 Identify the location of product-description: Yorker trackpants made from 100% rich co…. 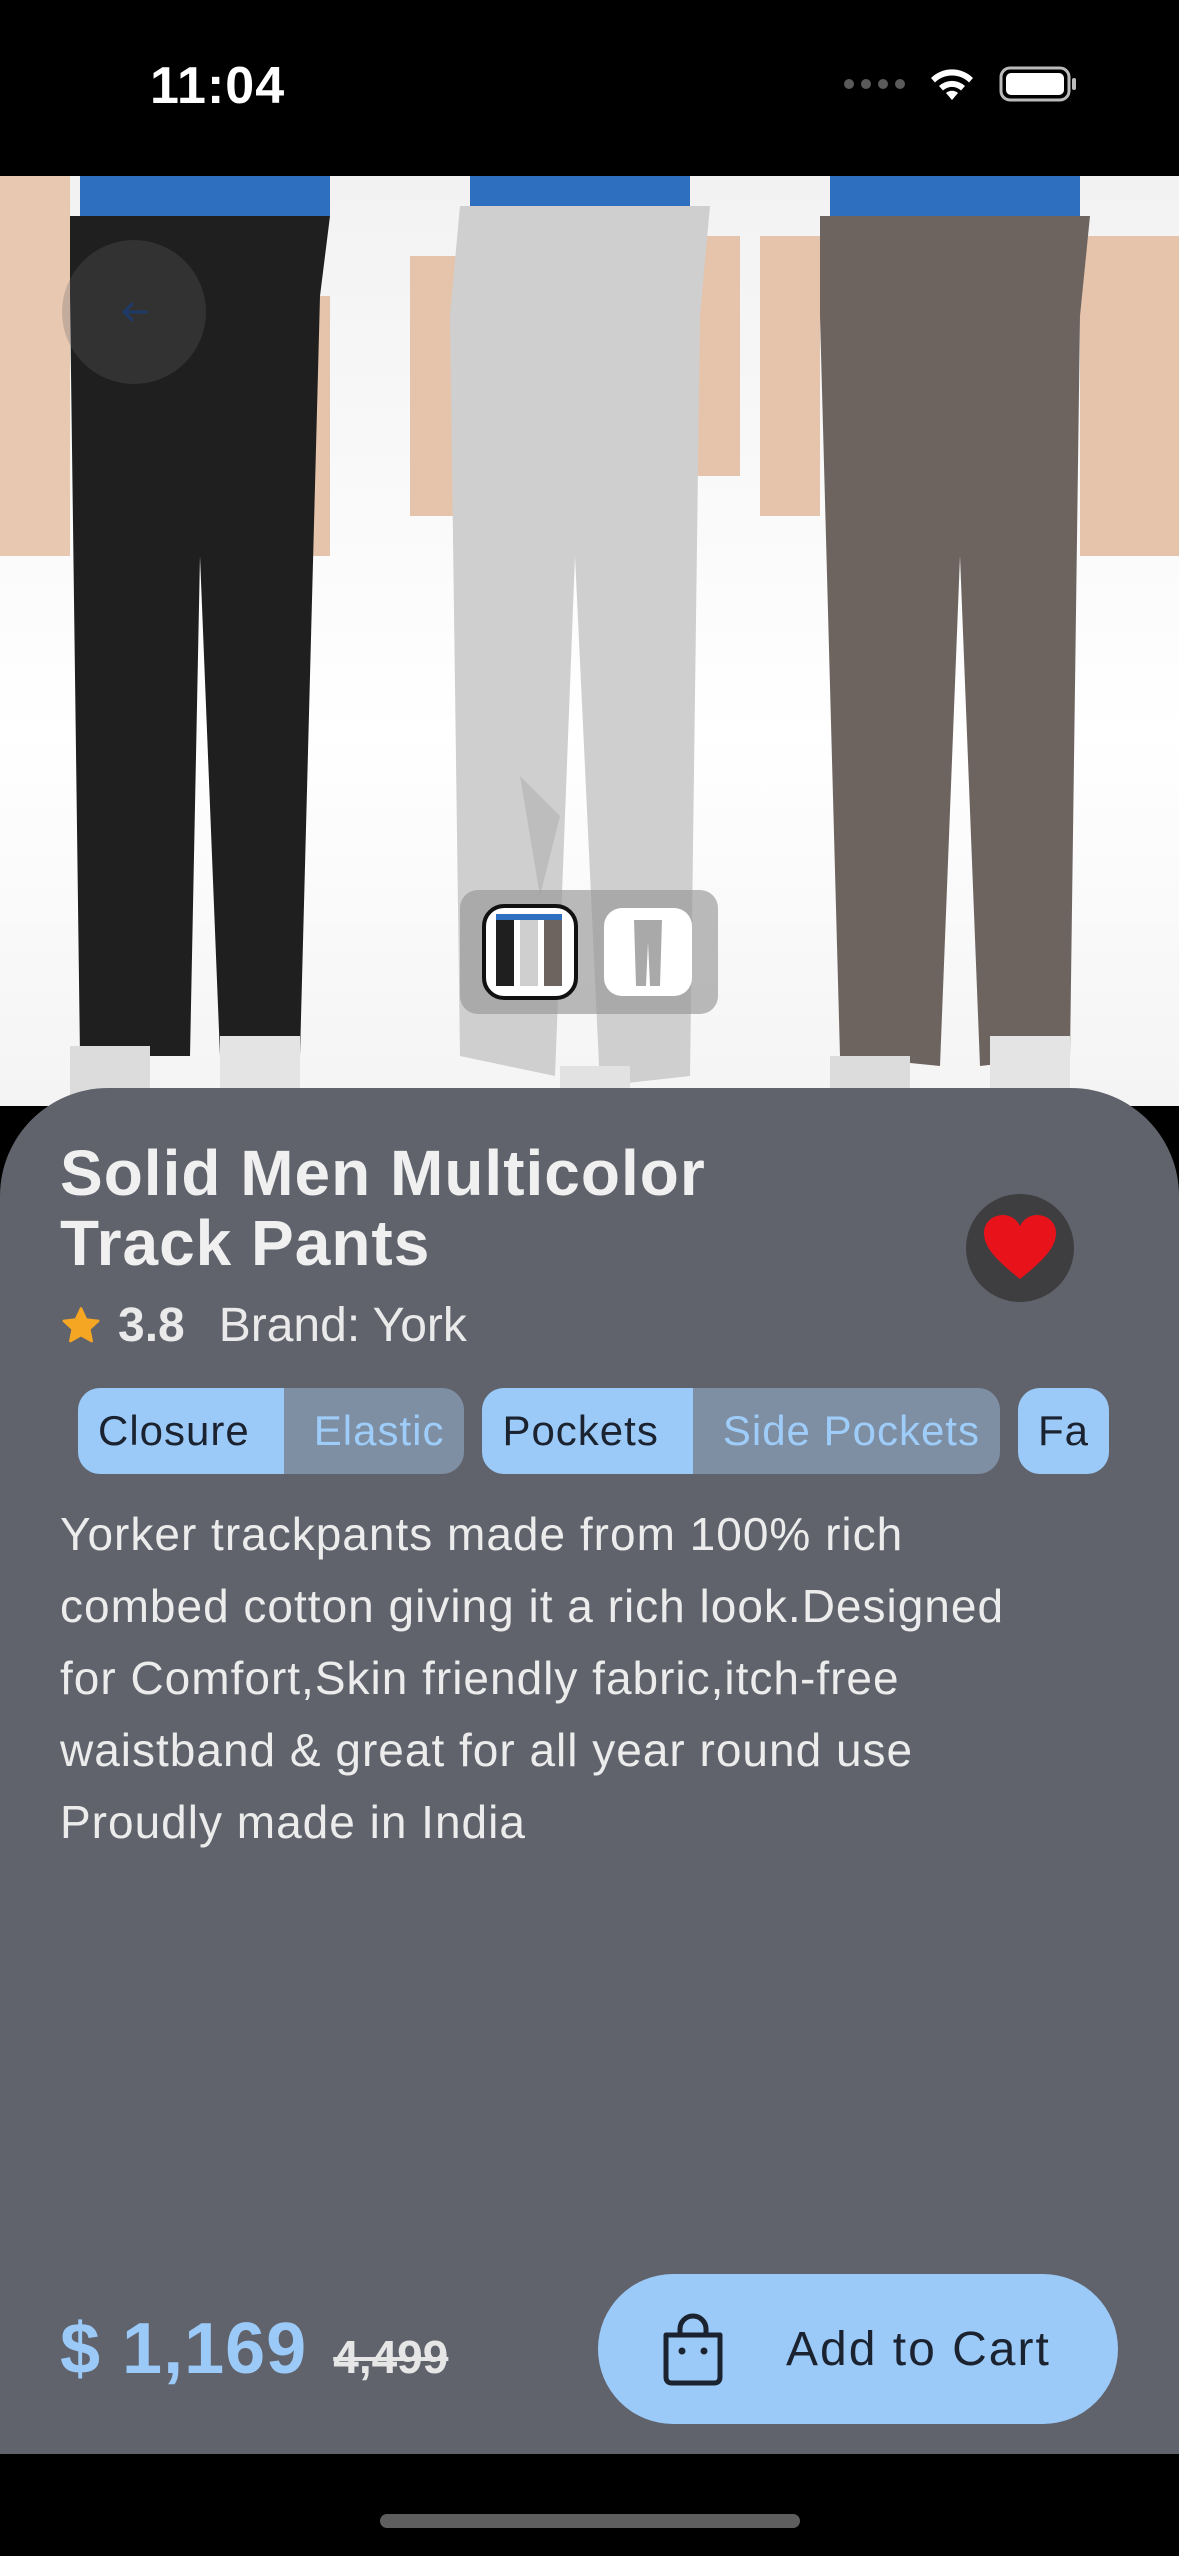
(532, 1678).